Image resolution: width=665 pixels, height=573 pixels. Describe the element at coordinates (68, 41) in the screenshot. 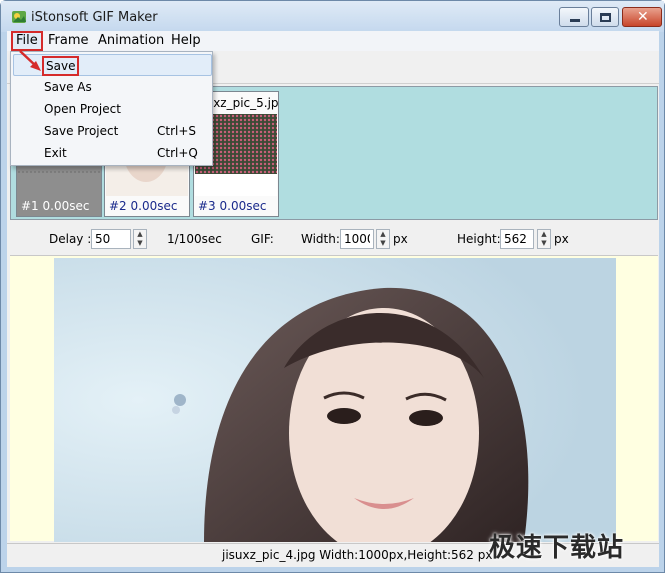

I see `menu-frame: Frame` at that location.